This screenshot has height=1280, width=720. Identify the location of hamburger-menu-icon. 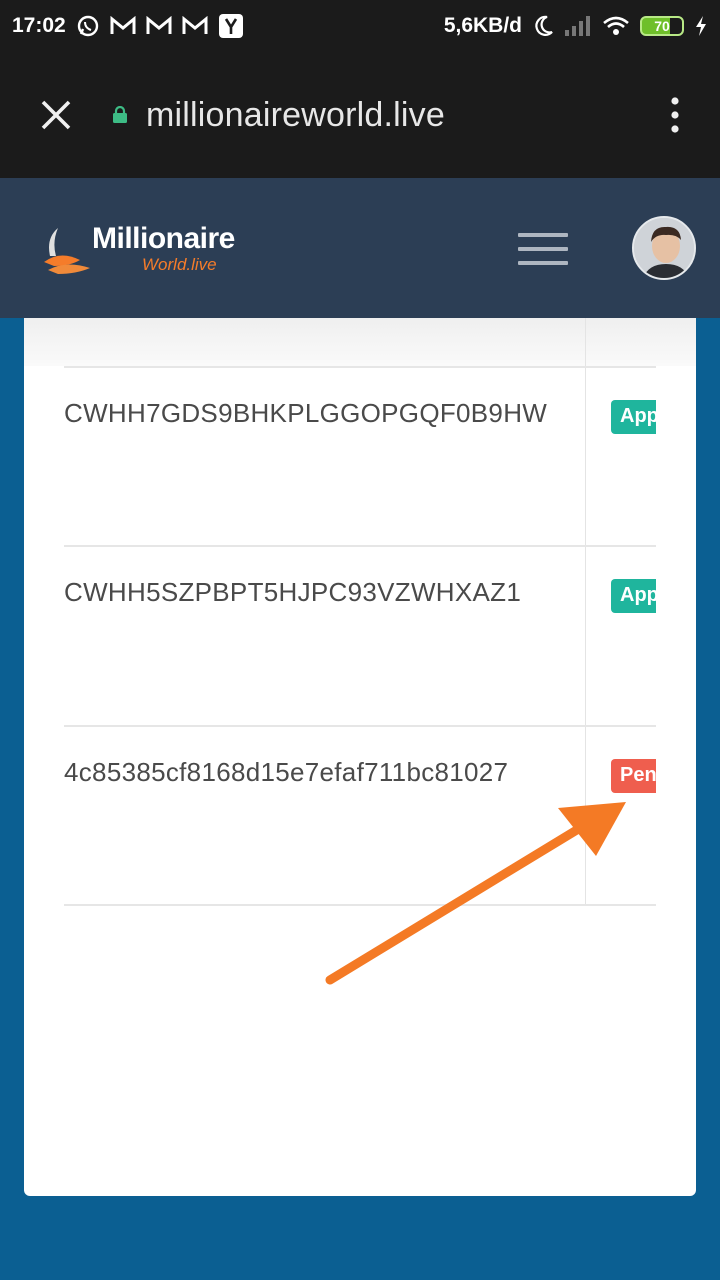
(543, 249).